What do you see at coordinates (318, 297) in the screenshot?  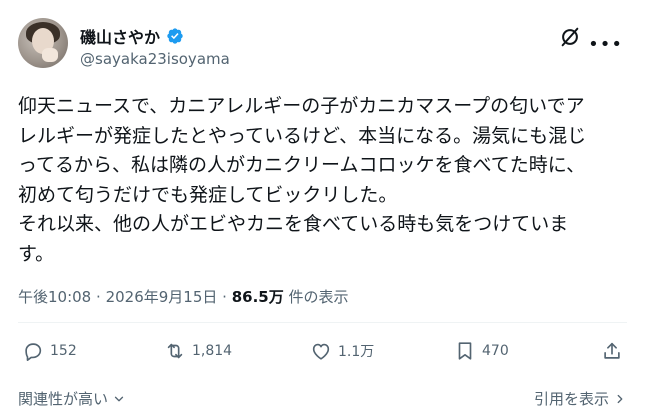 I see `views-label: 件の表示` at bounding box center [318, 297].